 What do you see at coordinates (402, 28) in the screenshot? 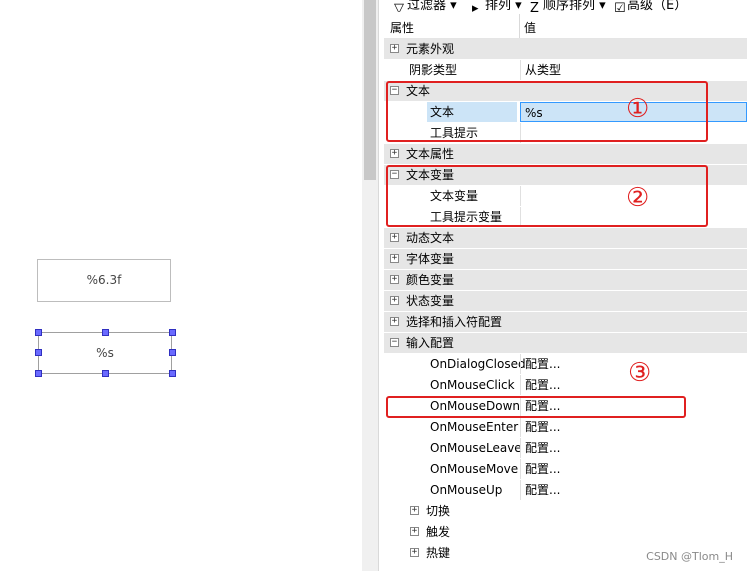
I see `column-header-property: 属性` at bounding box center [402, 28].